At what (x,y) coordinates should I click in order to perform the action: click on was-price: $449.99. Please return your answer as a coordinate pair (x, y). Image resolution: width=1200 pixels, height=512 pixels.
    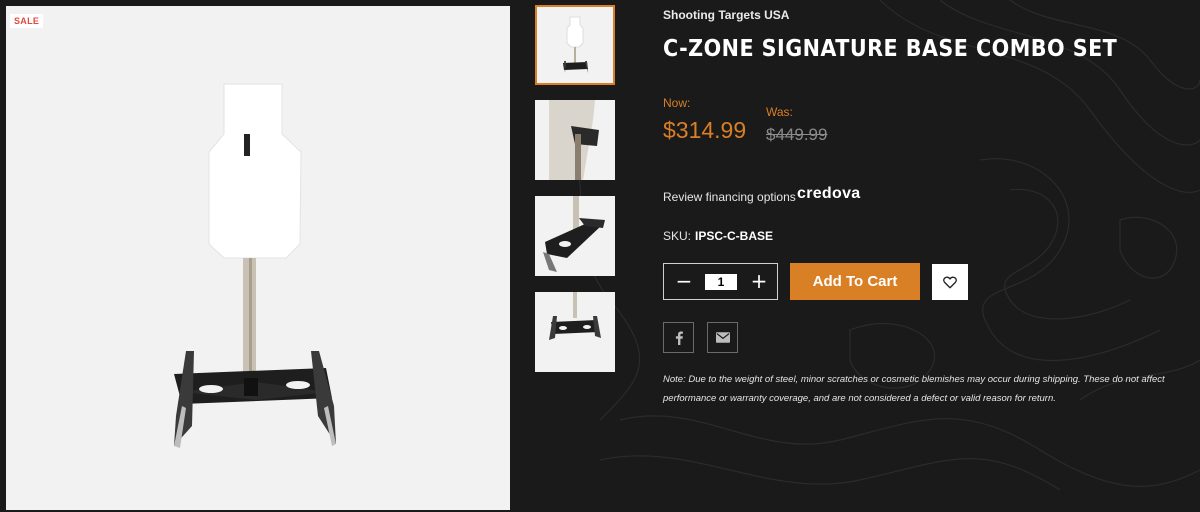
    Looking at the image, I should click on (797, 134).